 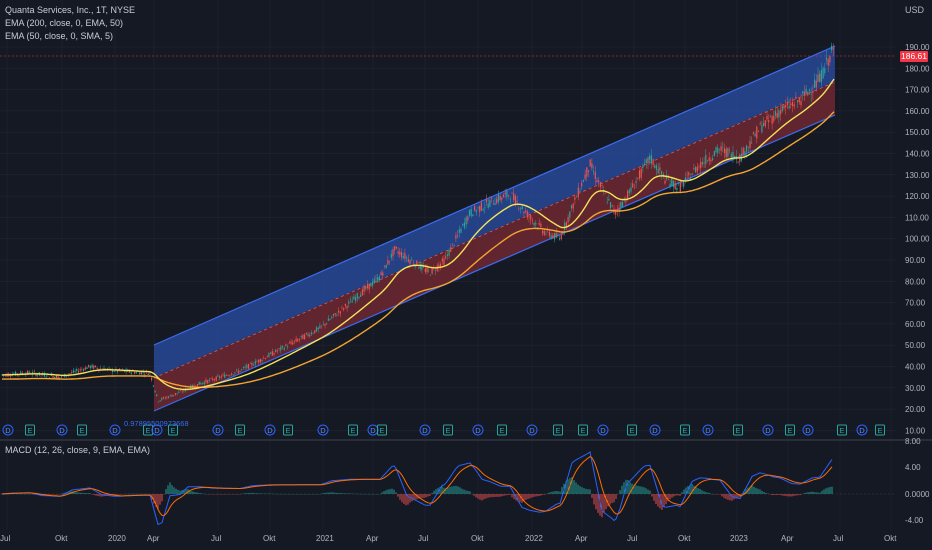 What do you see at coordinates (323, 430) in the screenshot?
I see `dividend-marker-label: D` at bounding box center [323, 430].